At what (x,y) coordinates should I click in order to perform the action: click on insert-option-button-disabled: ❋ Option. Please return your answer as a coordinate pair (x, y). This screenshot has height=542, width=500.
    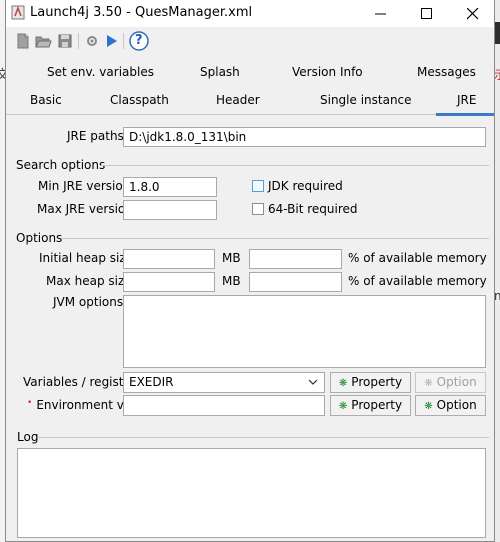
    Looking at the image, I should click on (450, 382).